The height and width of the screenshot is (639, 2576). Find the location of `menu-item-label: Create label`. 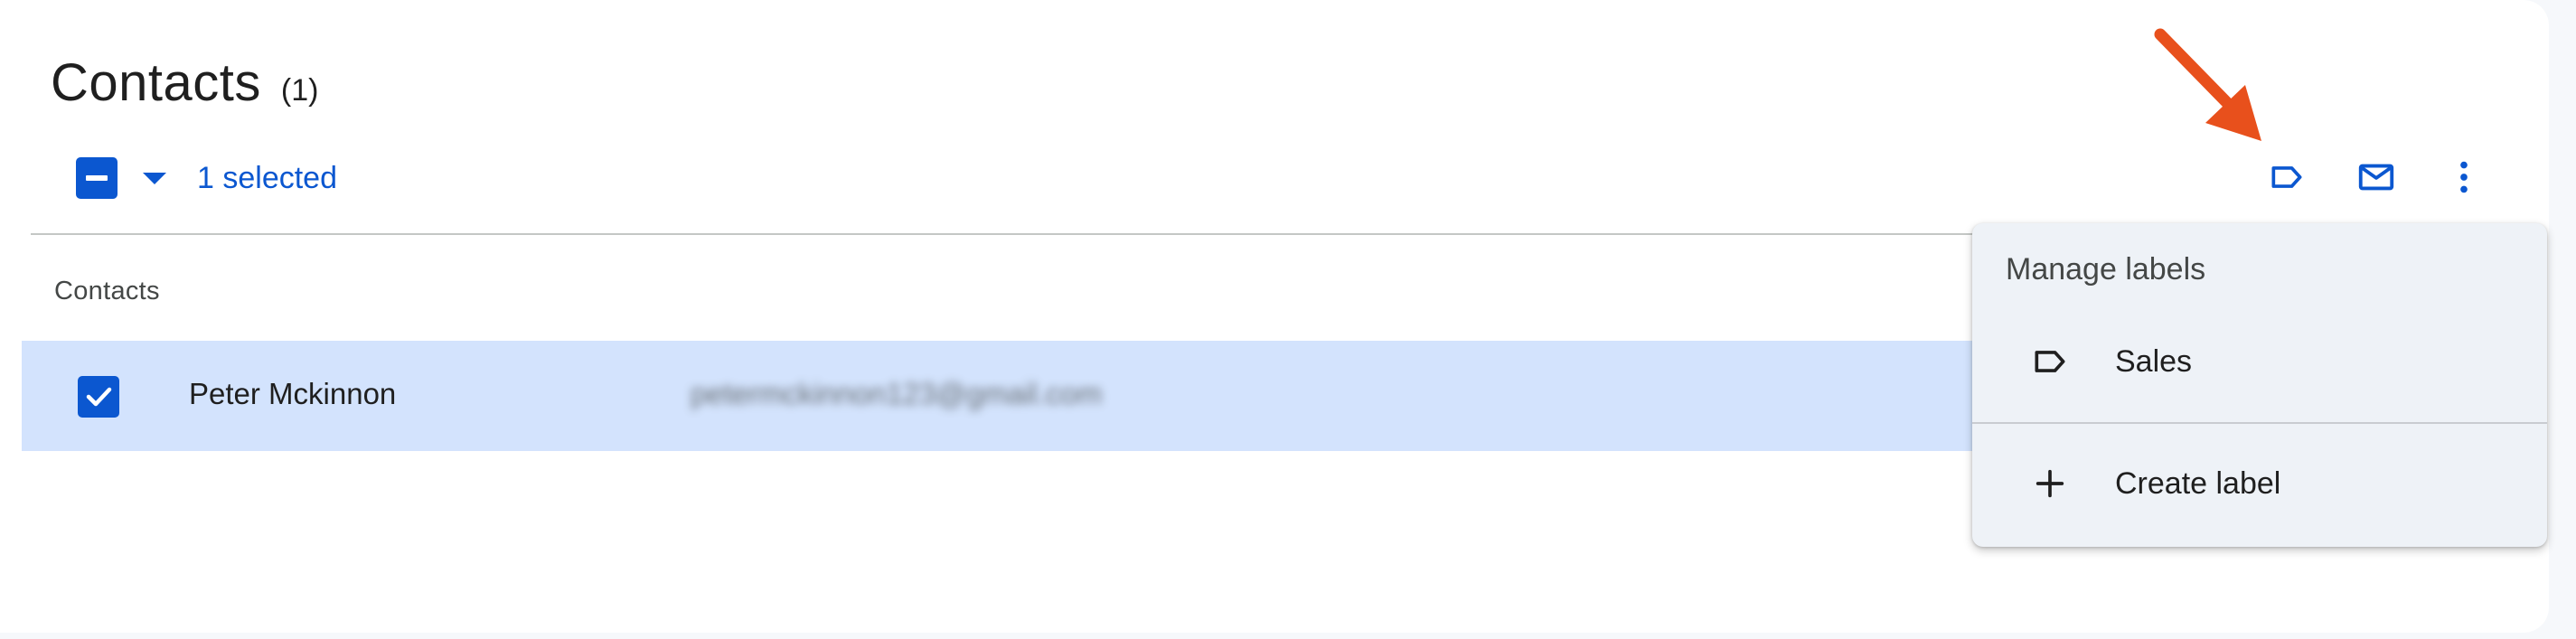

menu-item-label: Create label is located at coordinates (2198, 483).